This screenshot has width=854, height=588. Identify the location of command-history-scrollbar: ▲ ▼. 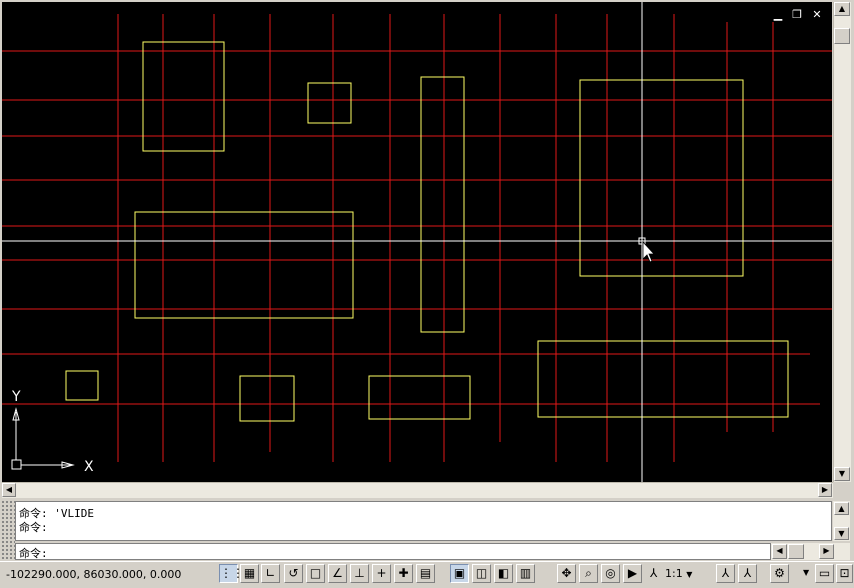
(841, 521).